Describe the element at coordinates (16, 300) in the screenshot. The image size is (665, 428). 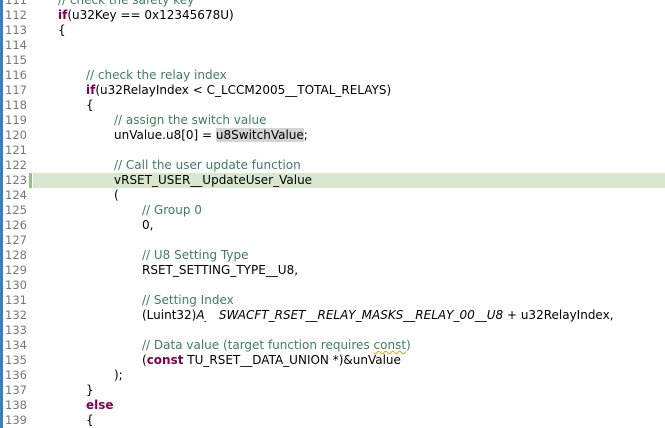
I see `line-number: 131` at that location.